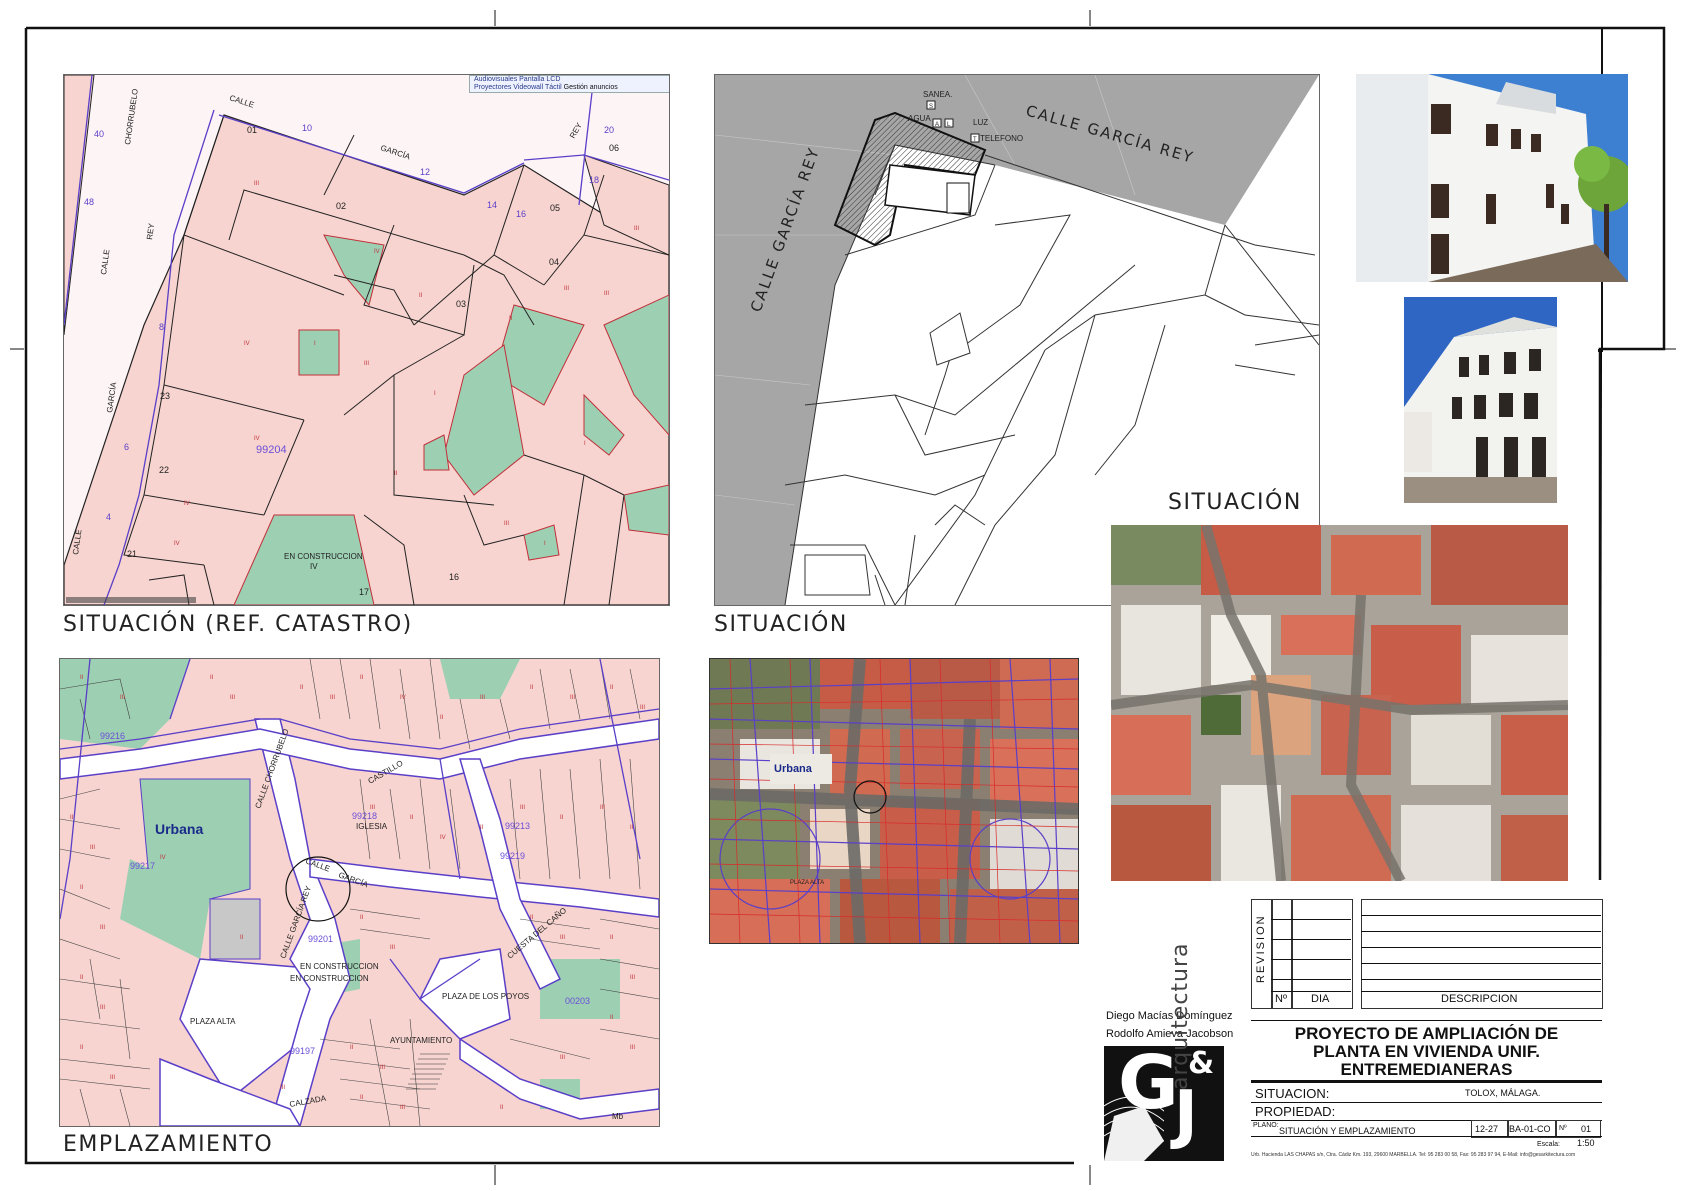  I want to click on block-id: 99217, so click(142, 866).